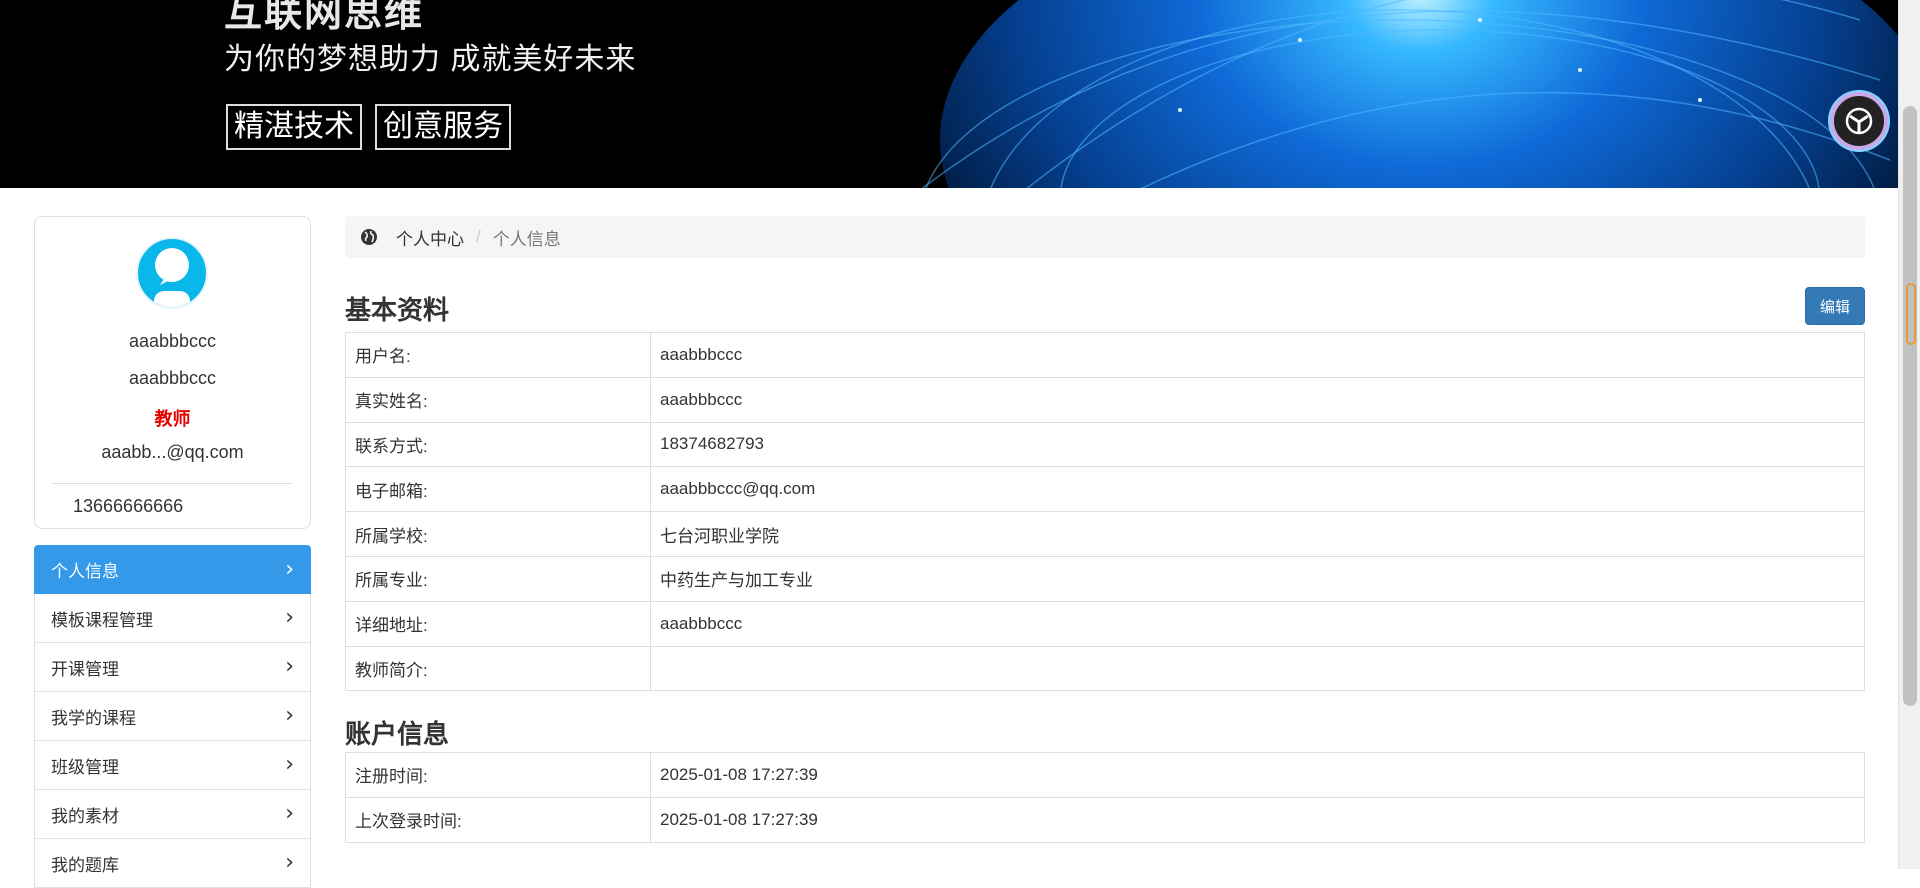 The height and width of the screenshot is (888, 1920). Describe the element at coordinates (172, 483) in the screenshot. I see `profile-divider` at that location.